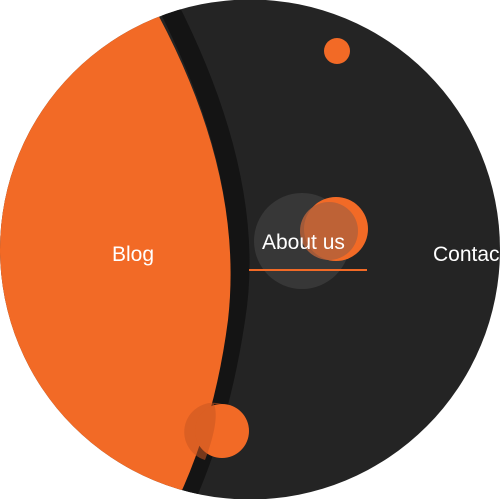  What do you see at coordinates (133, 254) in the screenshot?
I see `nav-item-blog: Blog` at bounding box center [133, 254].